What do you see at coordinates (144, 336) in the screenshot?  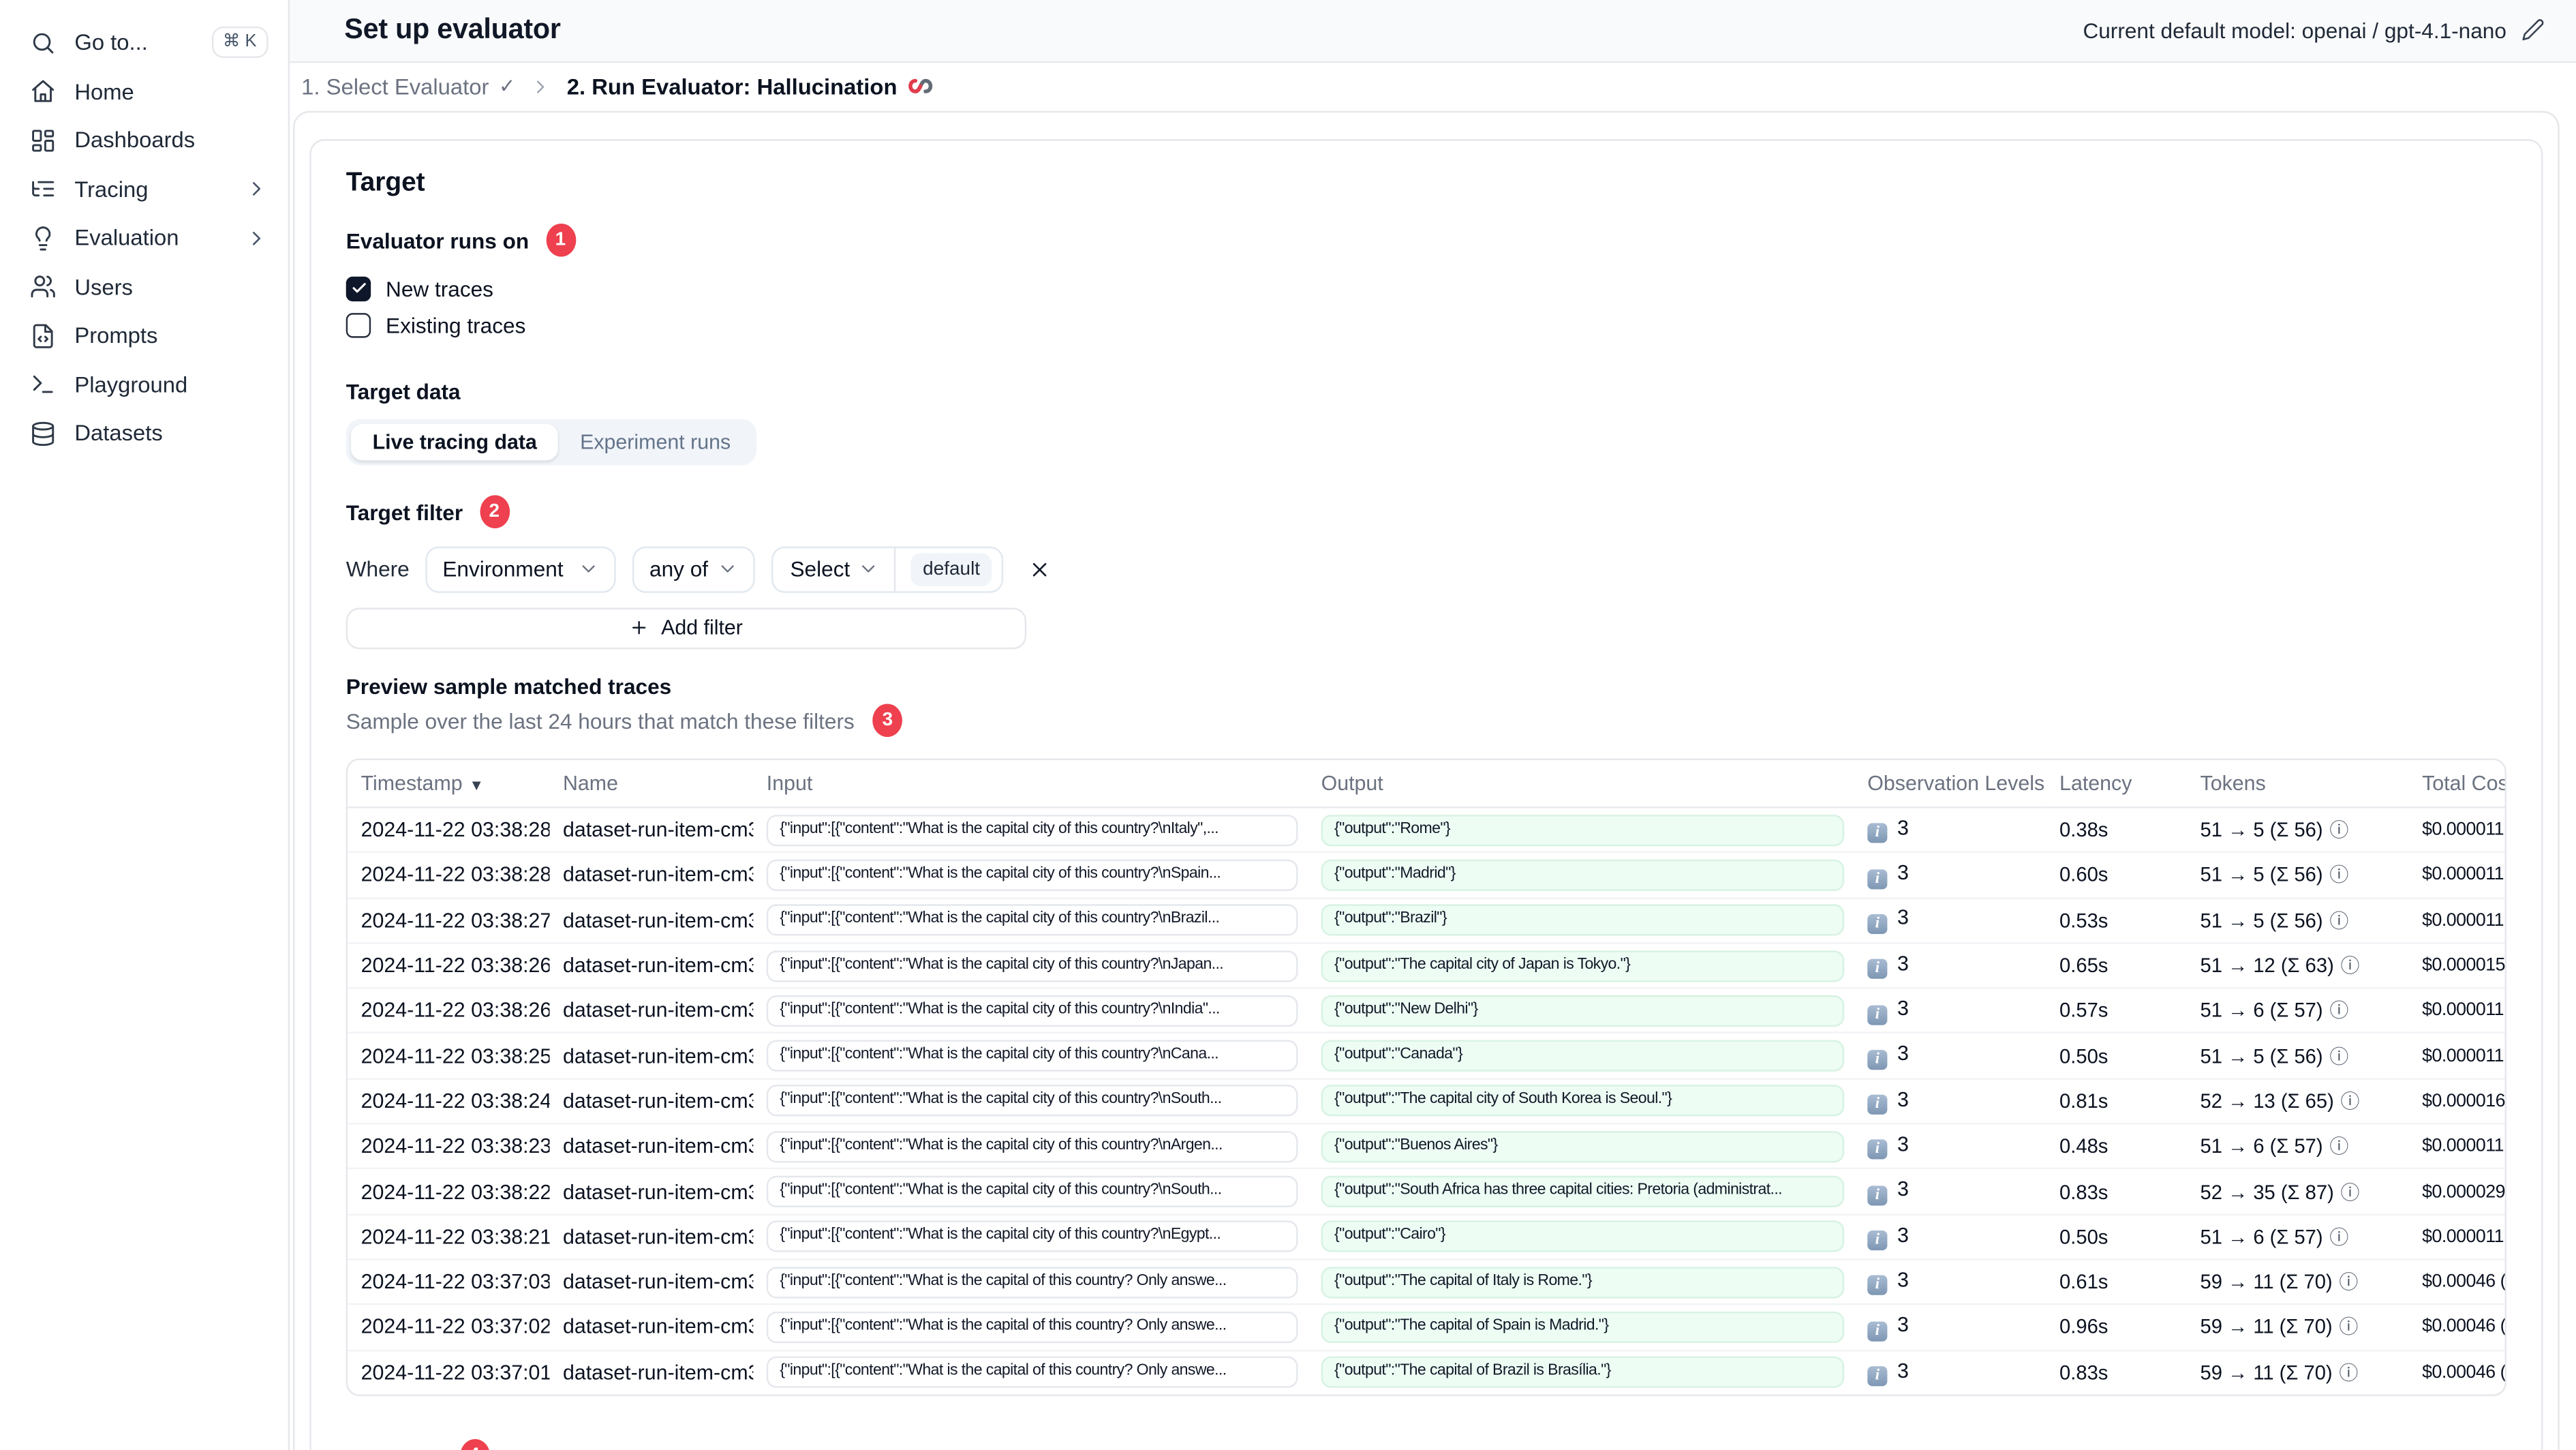 I see `sidebar-item-prompts: Prompts` at bounding box center [144, 336].